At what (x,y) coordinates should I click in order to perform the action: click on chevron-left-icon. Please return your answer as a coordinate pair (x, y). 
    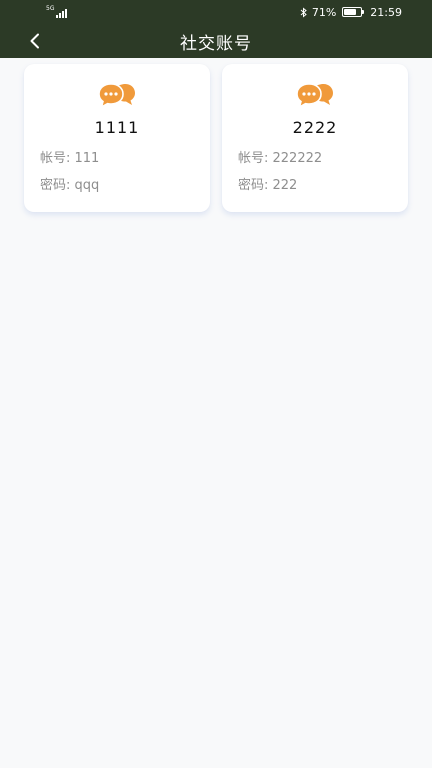
    Looking at the image, I should click on (34, 41).